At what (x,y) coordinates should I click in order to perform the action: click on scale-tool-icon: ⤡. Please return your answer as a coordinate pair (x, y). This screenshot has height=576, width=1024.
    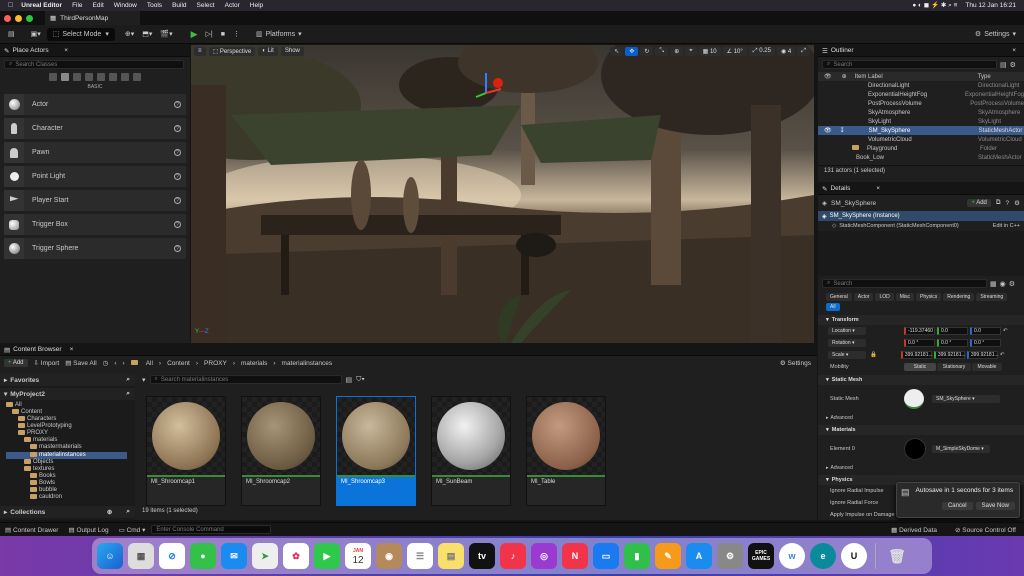
    Looking at the image, I should click on (662, 51).